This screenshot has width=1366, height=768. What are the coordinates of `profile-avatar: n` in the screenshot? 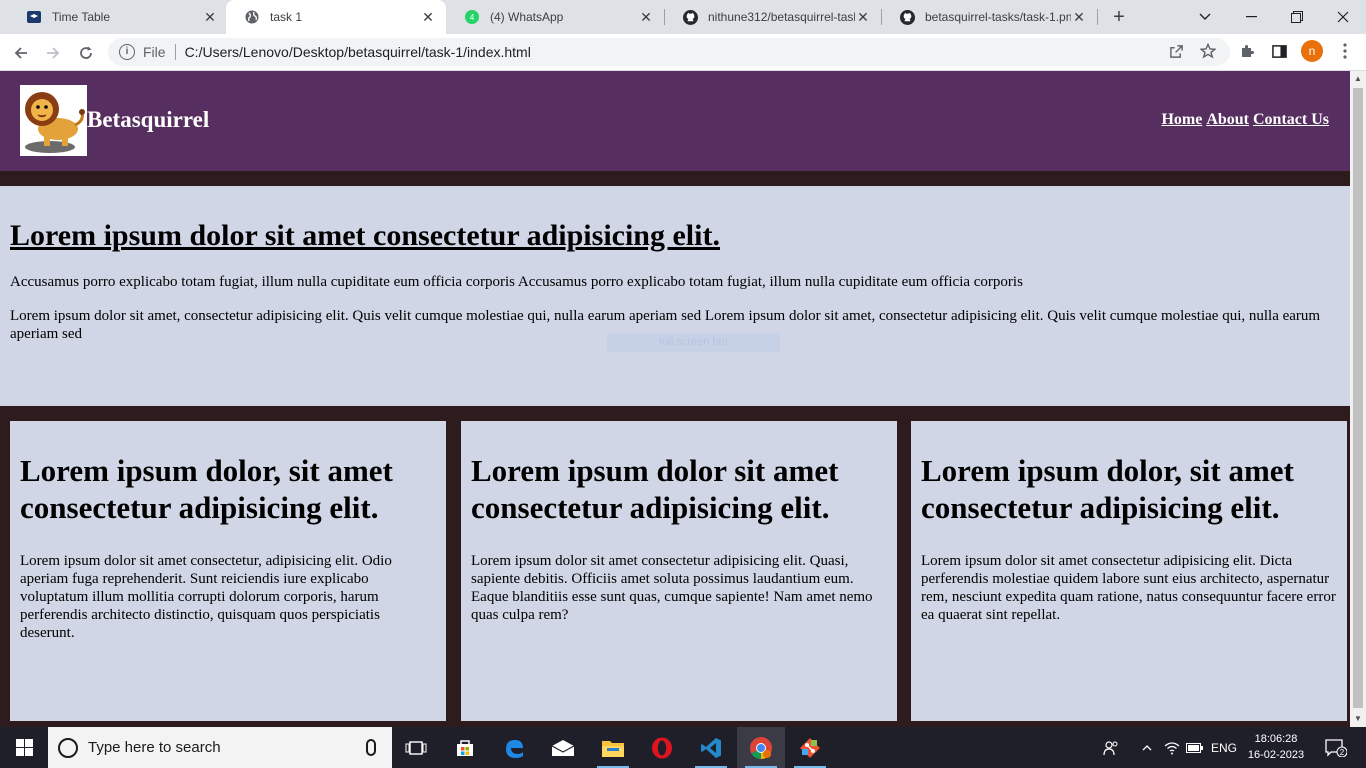 It's located at (1312, 51).